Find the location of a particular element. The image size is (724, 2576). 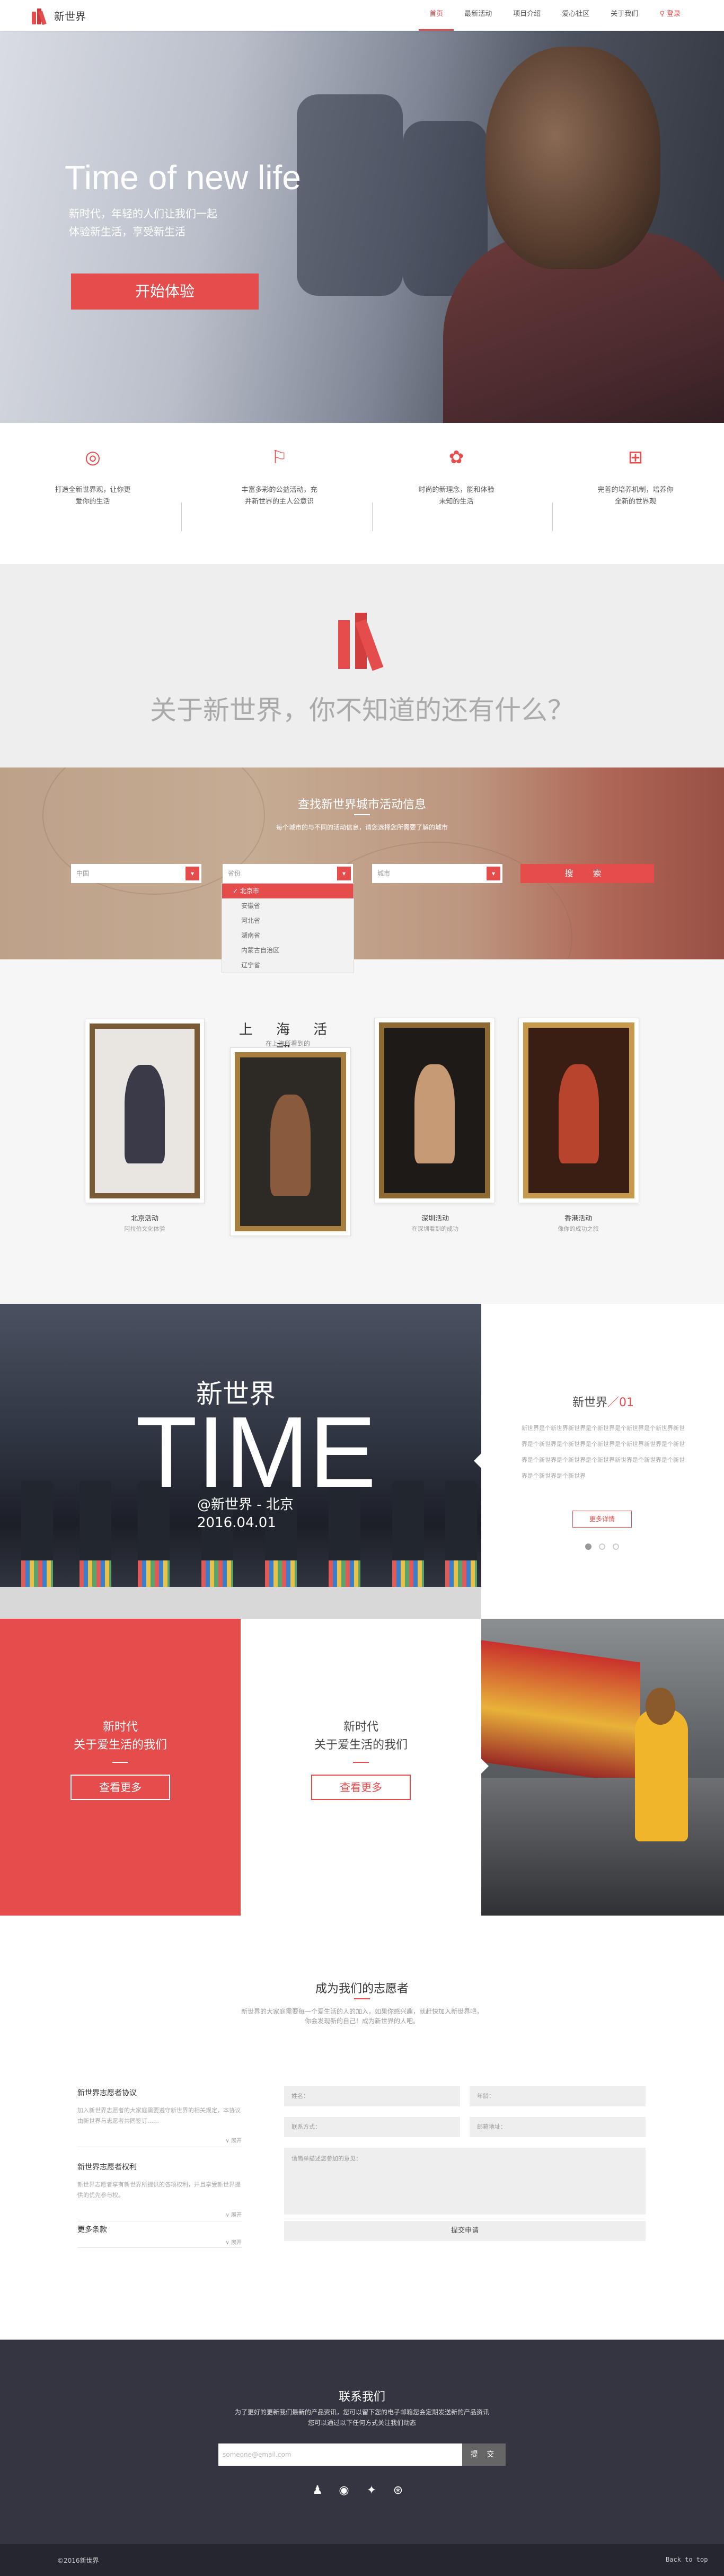

card-caption: 香港活动 is located at coordinates (578, 1219).